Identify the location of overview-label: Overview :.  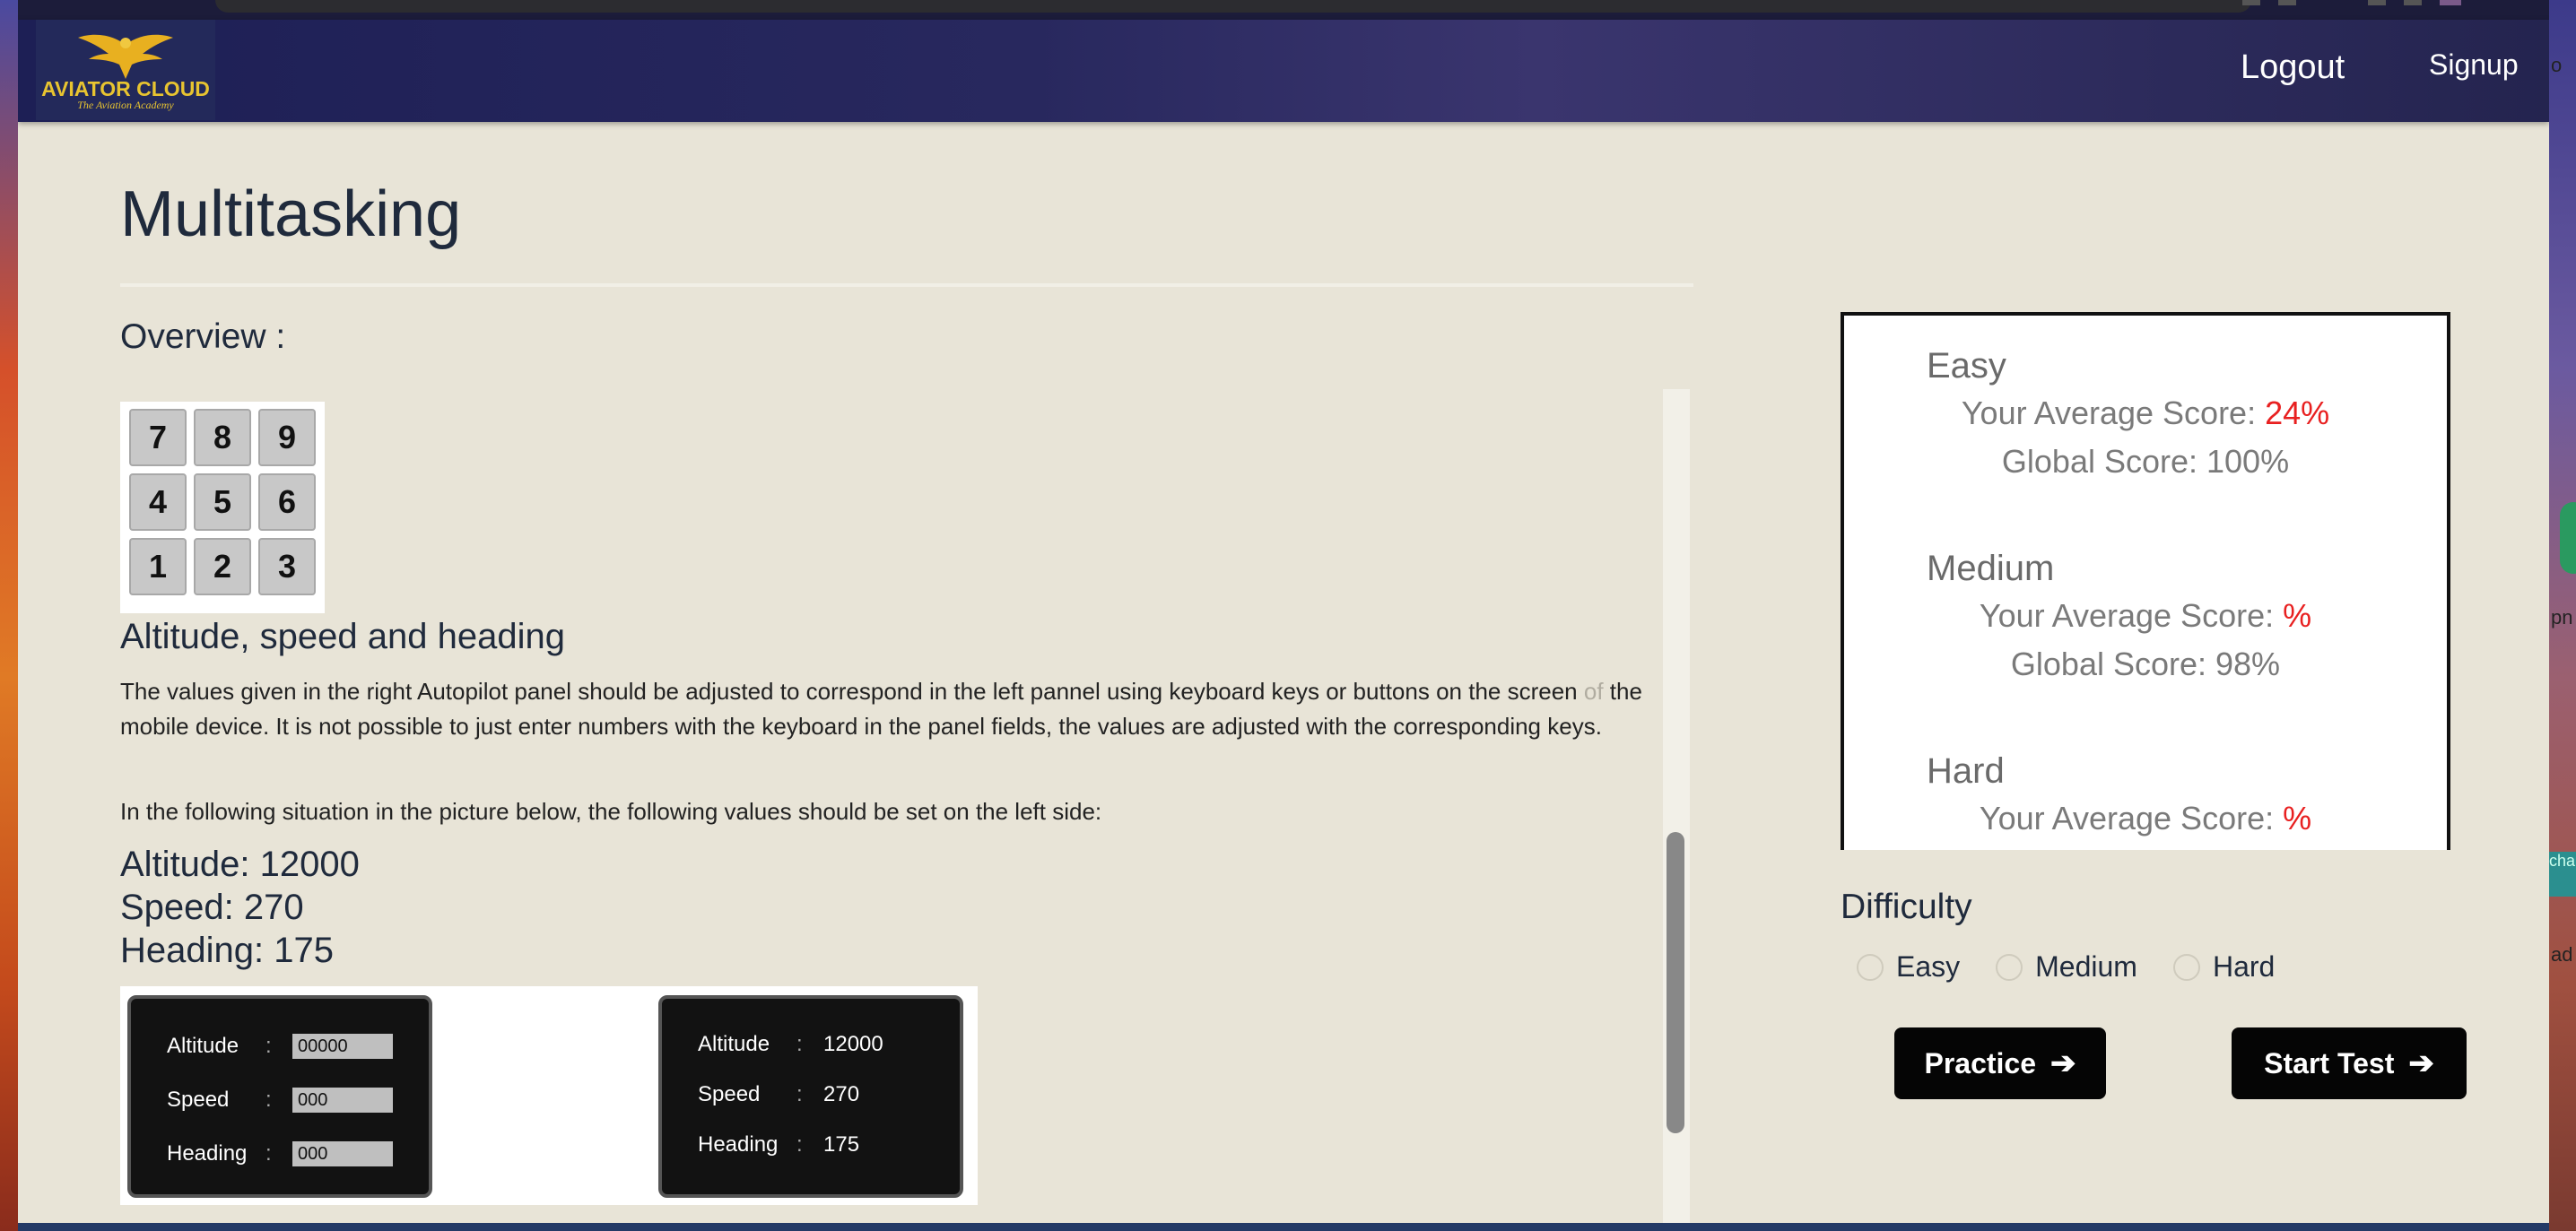
(203, 336).